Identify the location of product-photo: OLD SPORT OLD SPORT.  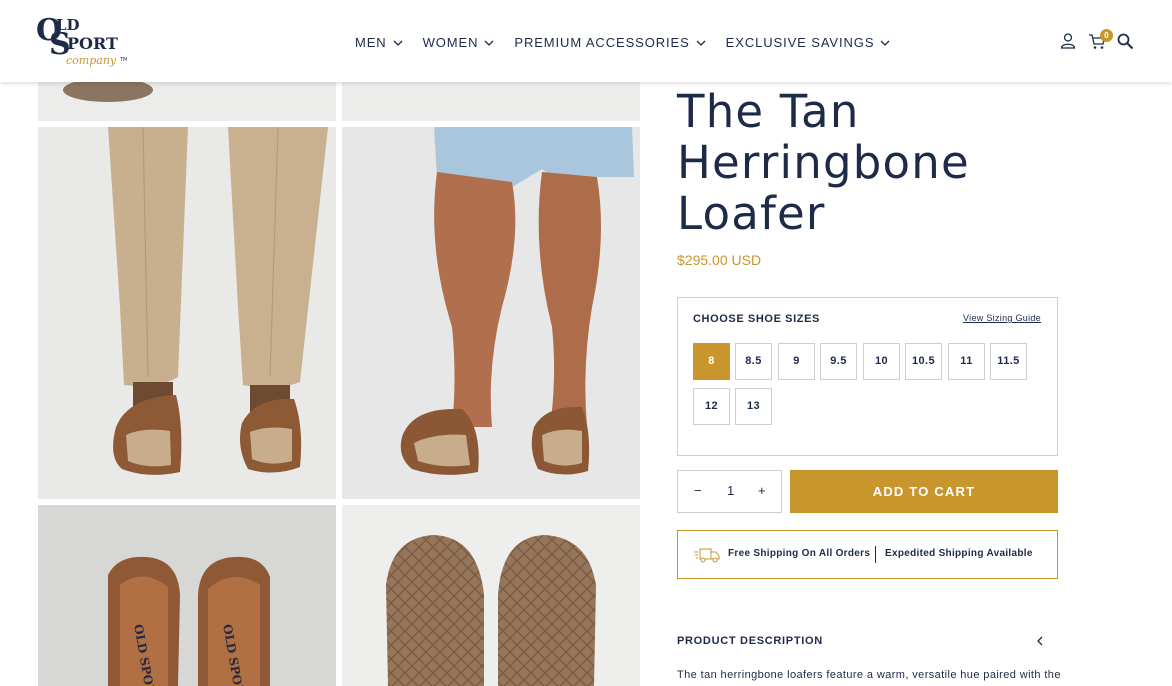
(187, 595).